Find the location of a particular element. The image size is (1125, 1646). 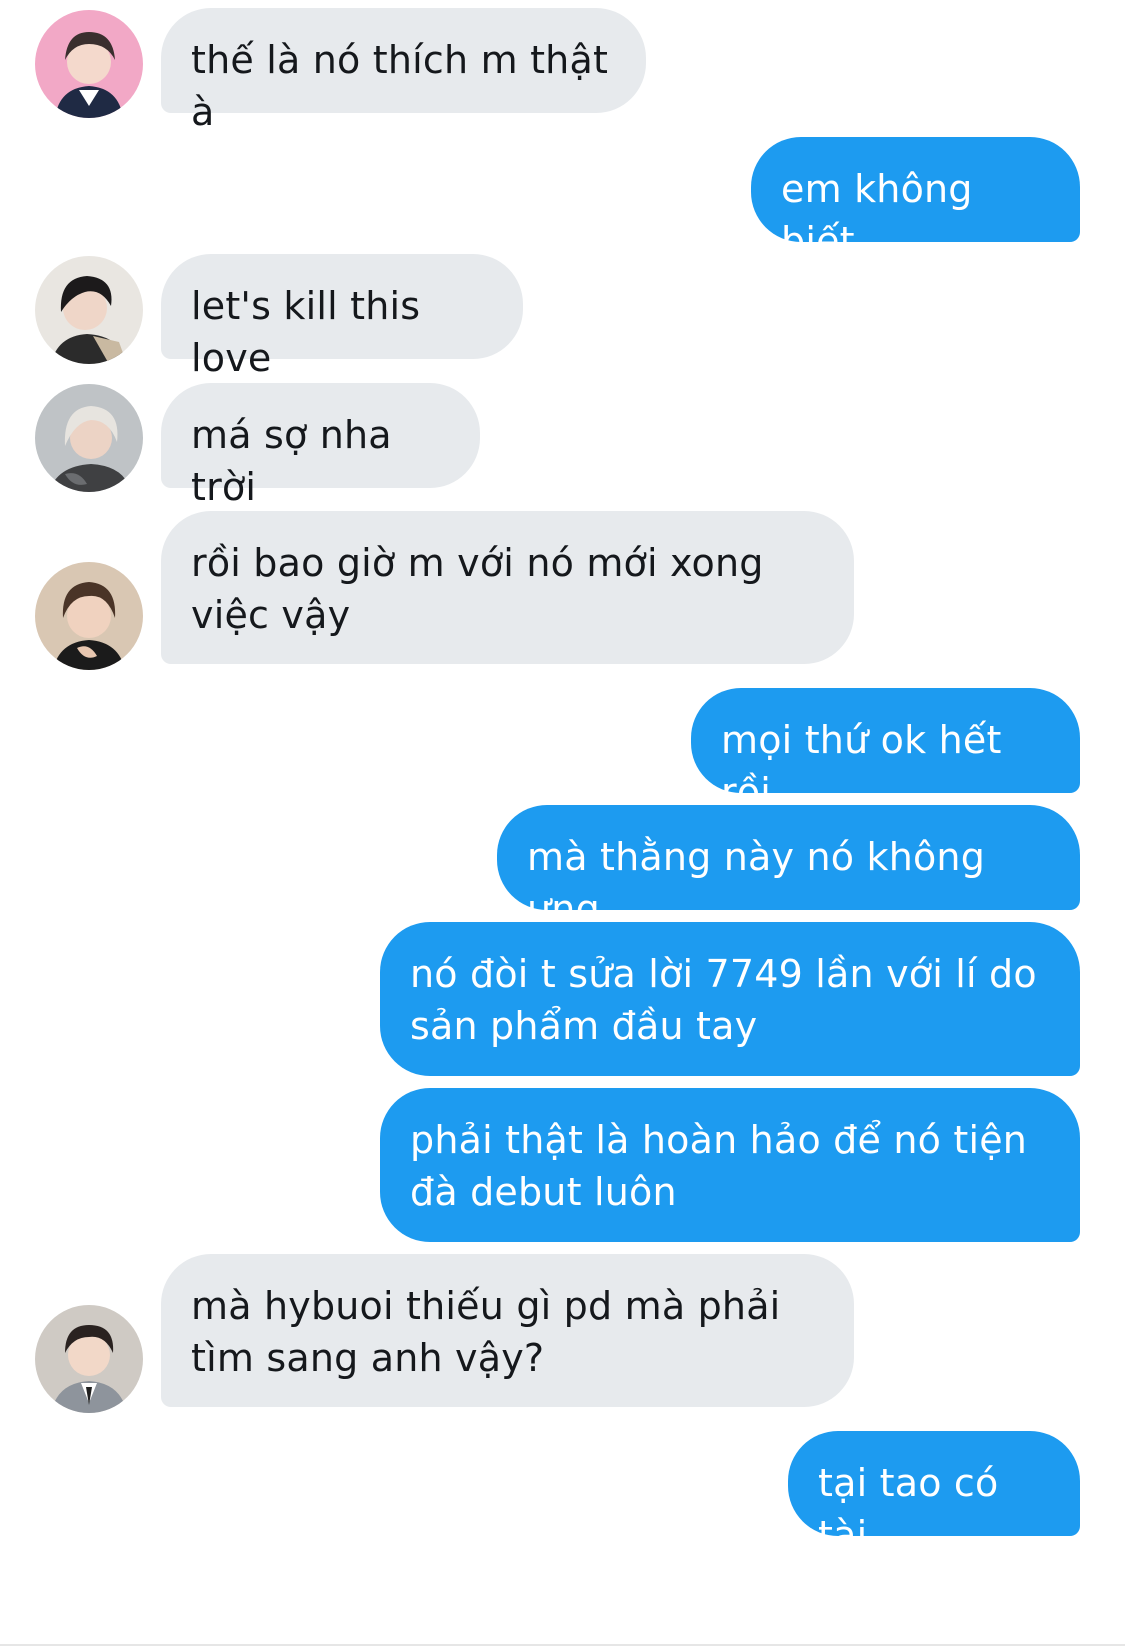

message-bubble-outgoing: mà thằng này nó không ưng is located at coordinates (788, 868).